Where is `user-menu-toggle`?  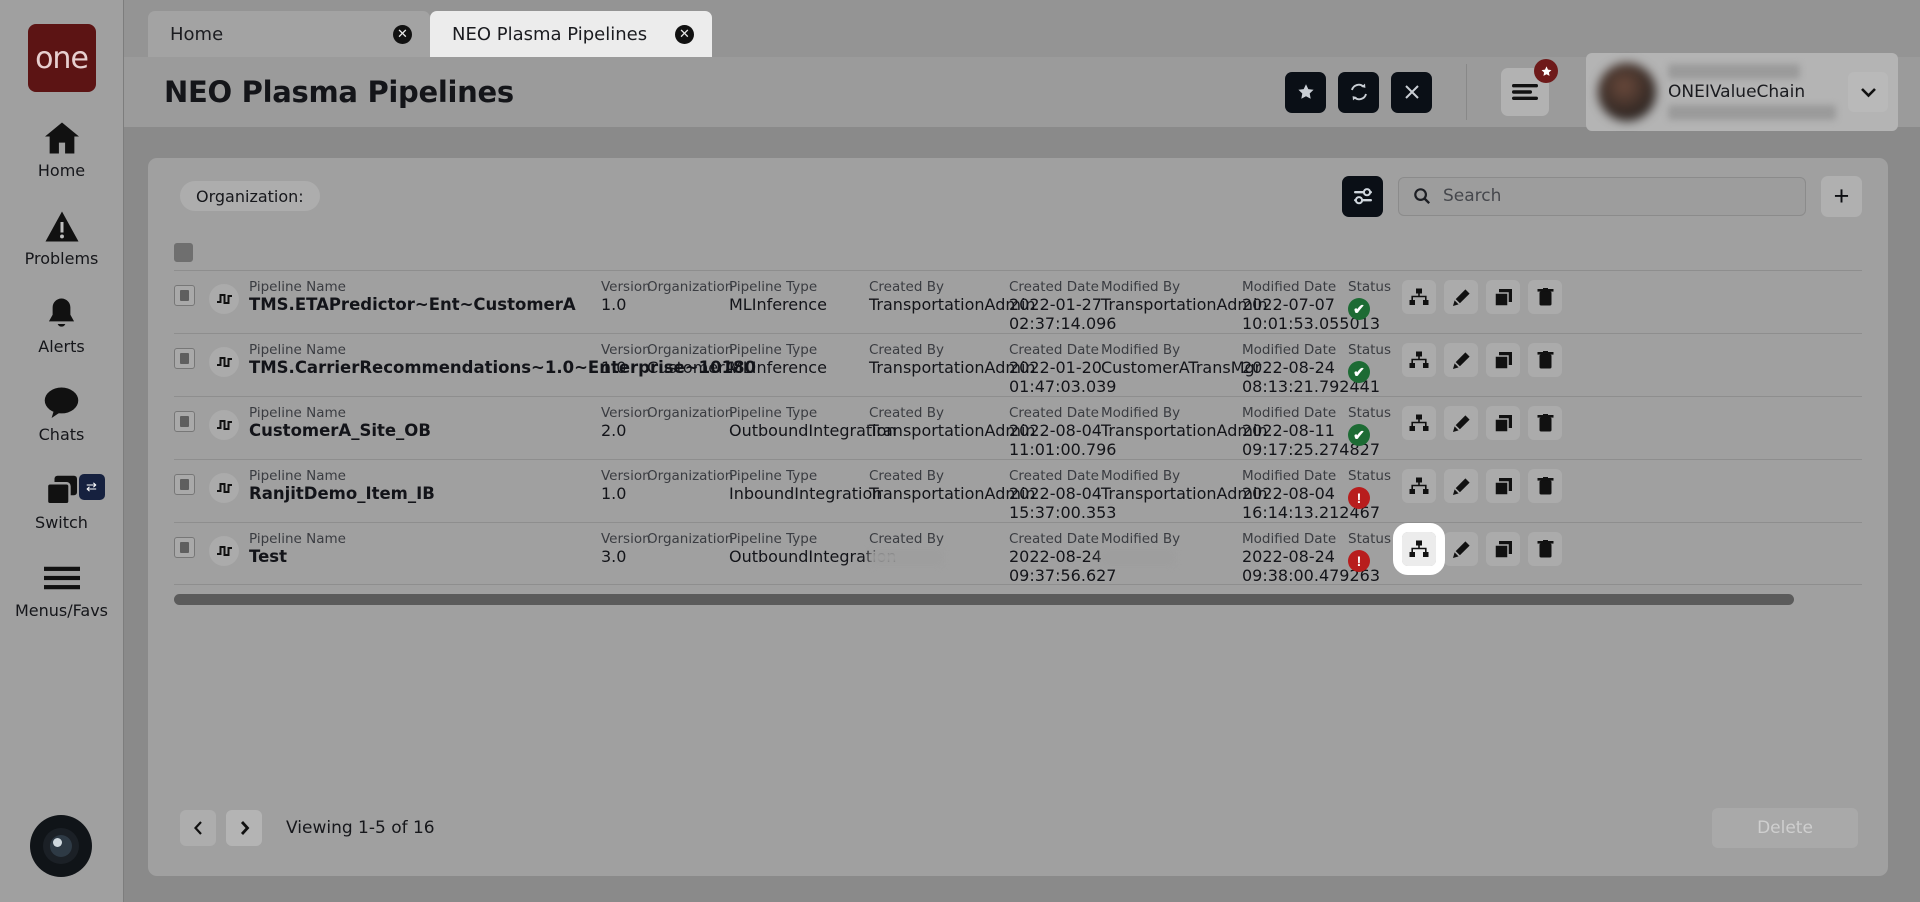
user-menu-toggle is located at coordinates (1868, 92).